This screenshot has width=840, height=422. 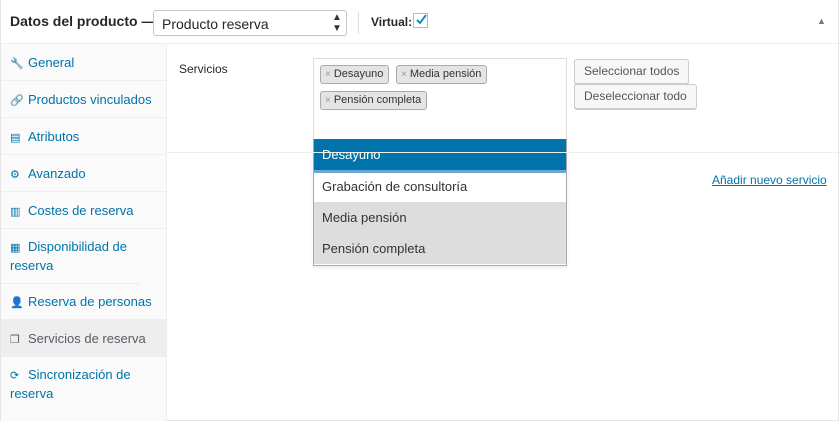 What do you see at coordinates (635, 96) in the screenshot?
I see `deselect-all-button: Deseleccionar todo` at bounding box center [635, 96].